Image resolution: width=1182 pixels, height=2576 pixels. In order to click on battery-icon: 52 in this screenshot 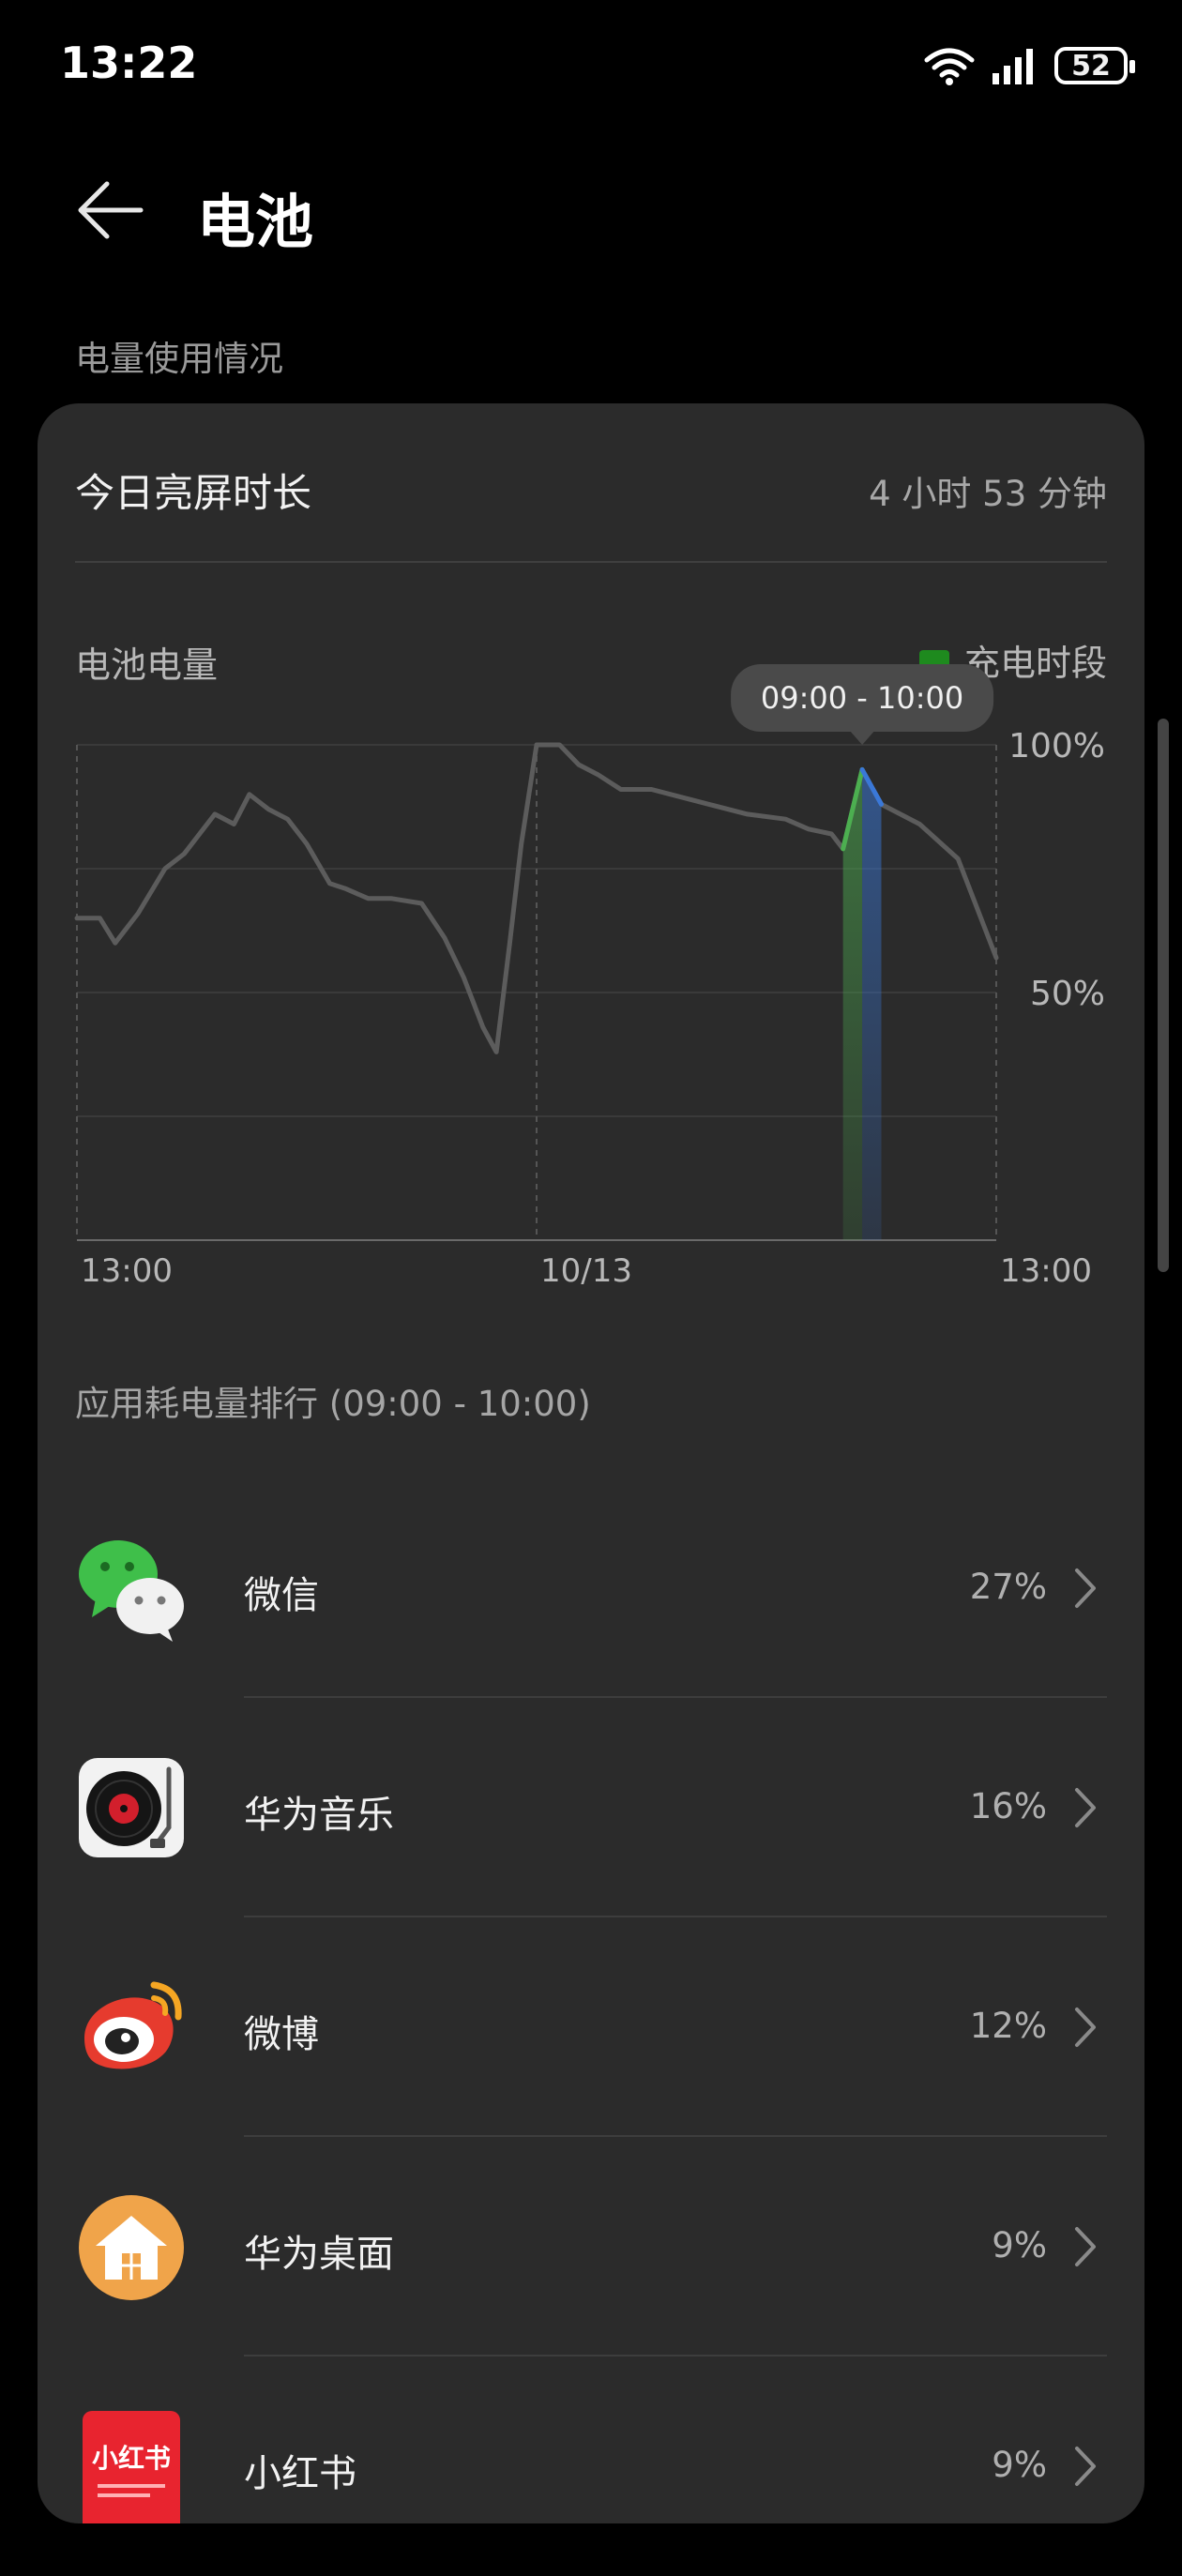, I will do `click(1095, 65)`.